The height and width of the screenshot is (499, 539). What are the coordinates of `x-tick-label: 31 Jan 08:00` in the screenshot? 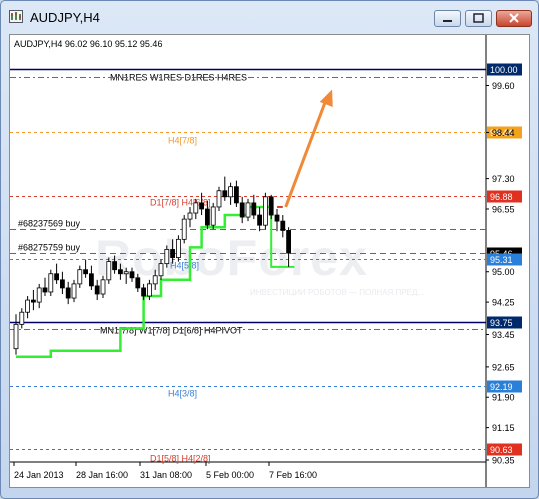 It's located at (166, 475).